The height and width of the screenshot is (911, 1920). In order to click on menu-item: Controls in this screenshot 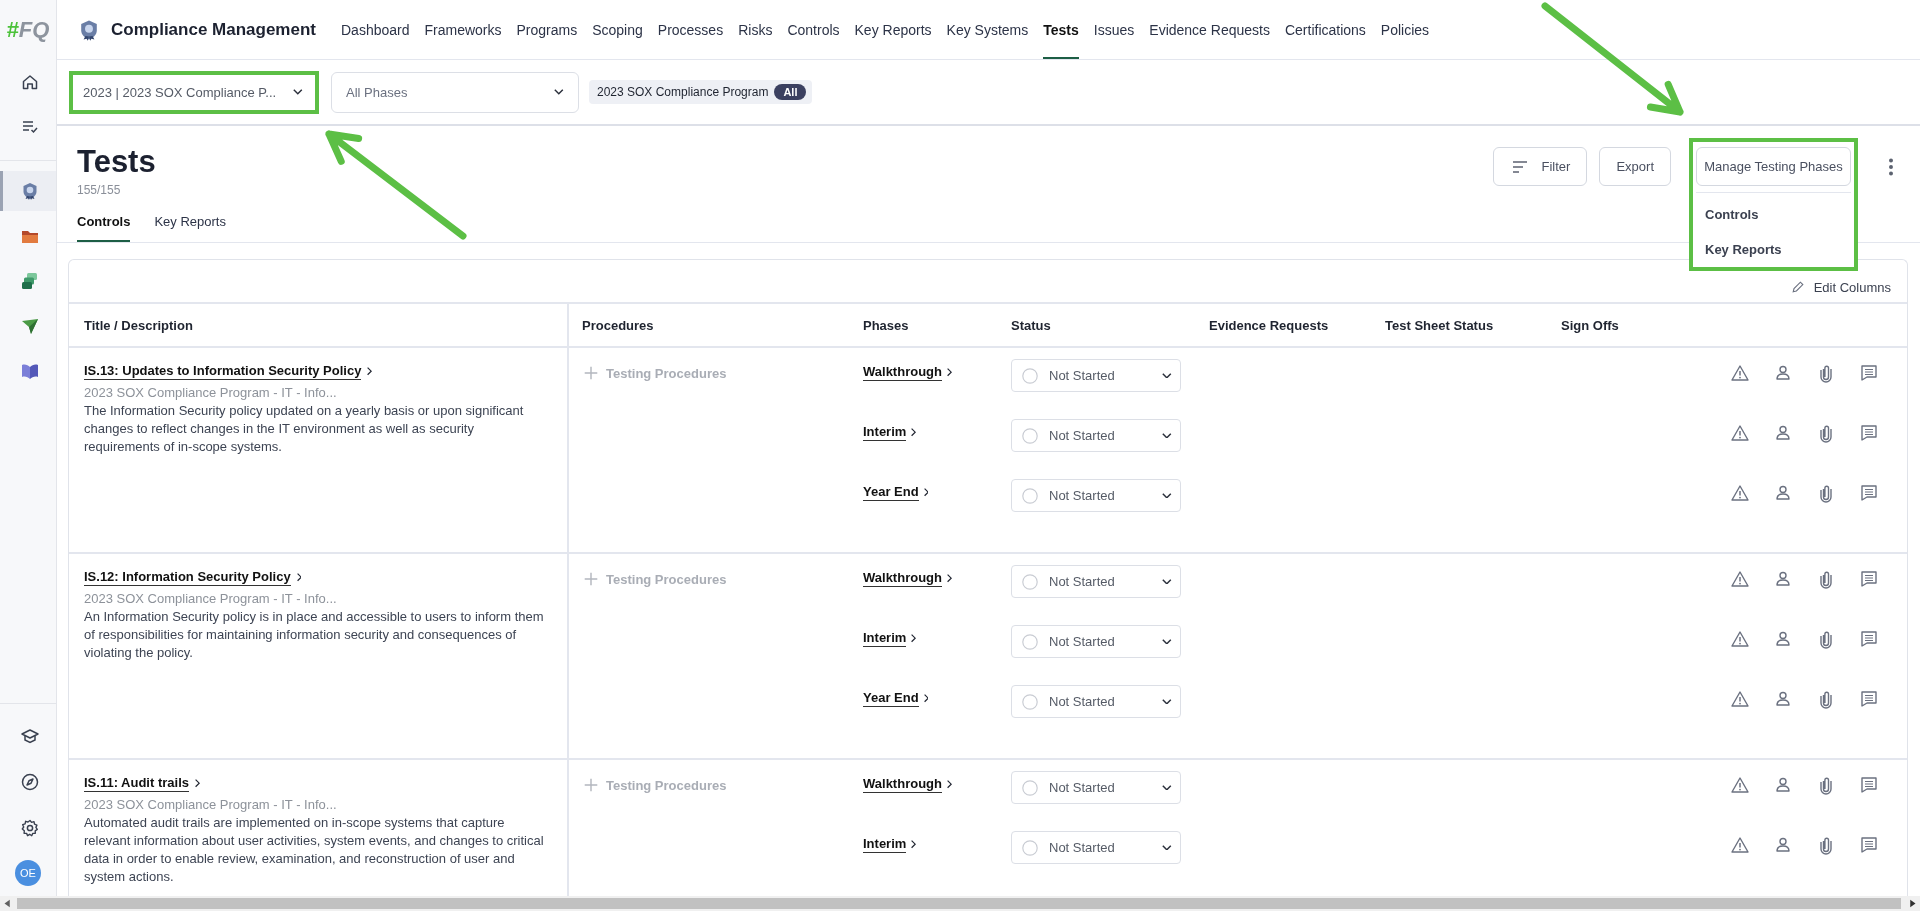, I will do `click(1773, 214)`.